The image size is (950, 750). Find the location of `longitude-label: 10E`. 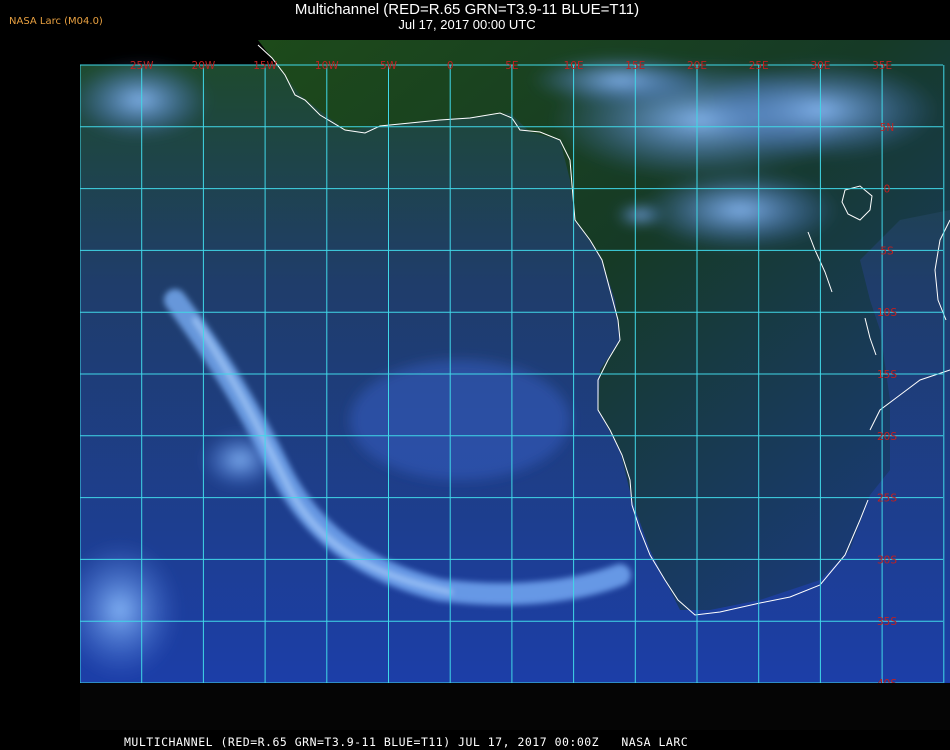

longitude-label: 10E is located at coordinates (574, 66).